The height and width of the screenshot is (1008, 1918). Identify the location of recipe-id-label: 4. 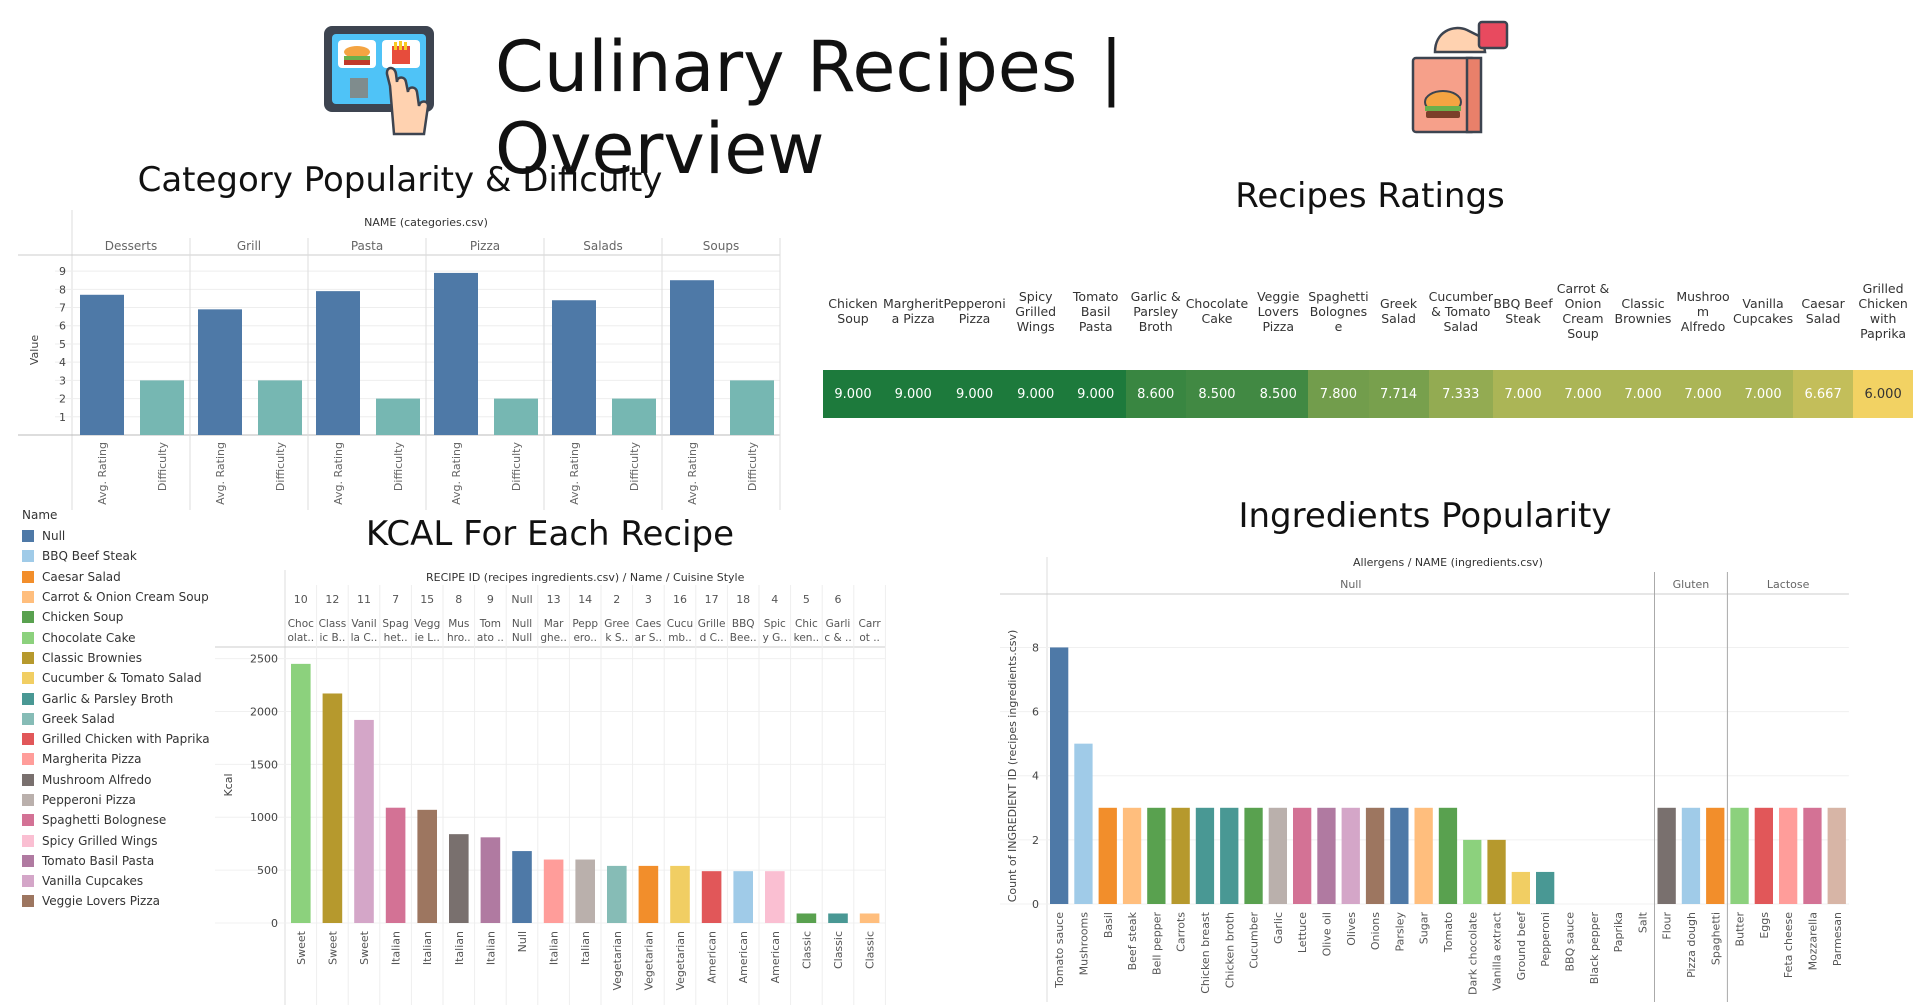
(774, 599).